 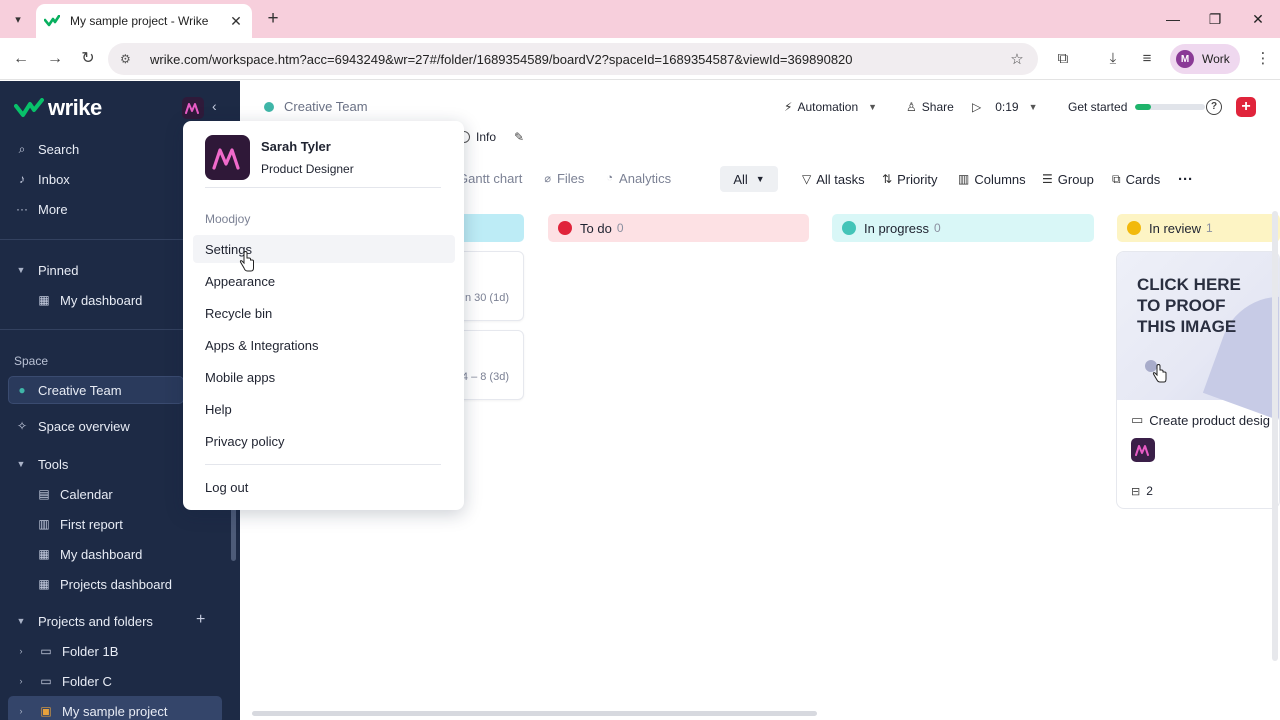 What do you see at coordinates (1147, 59) in the screenshot?
I see `media-icon: ≡` at bounding box center [1147, 59].